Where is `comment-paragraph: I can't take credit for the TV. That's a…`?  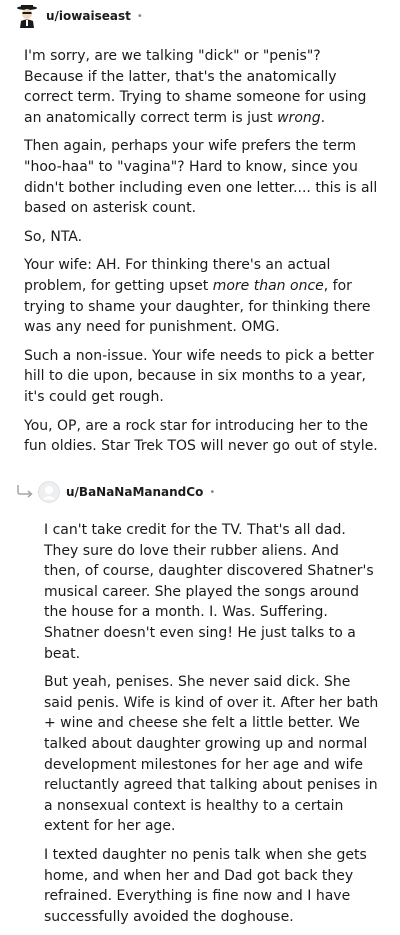
comment-paragraph: I can't take credit for the TV. That's a… is located at coordinates (209, 592).